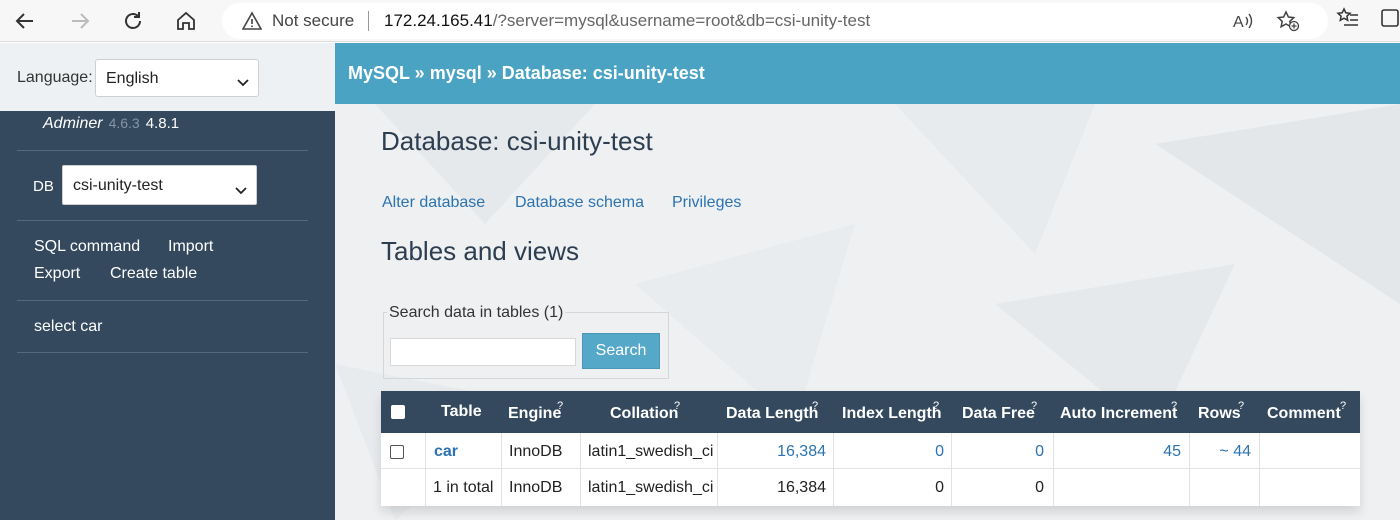  Describe the element at coordinates (517, 141) in the screenshot. I see `page-title: Database: csi-unity-test` at that location.